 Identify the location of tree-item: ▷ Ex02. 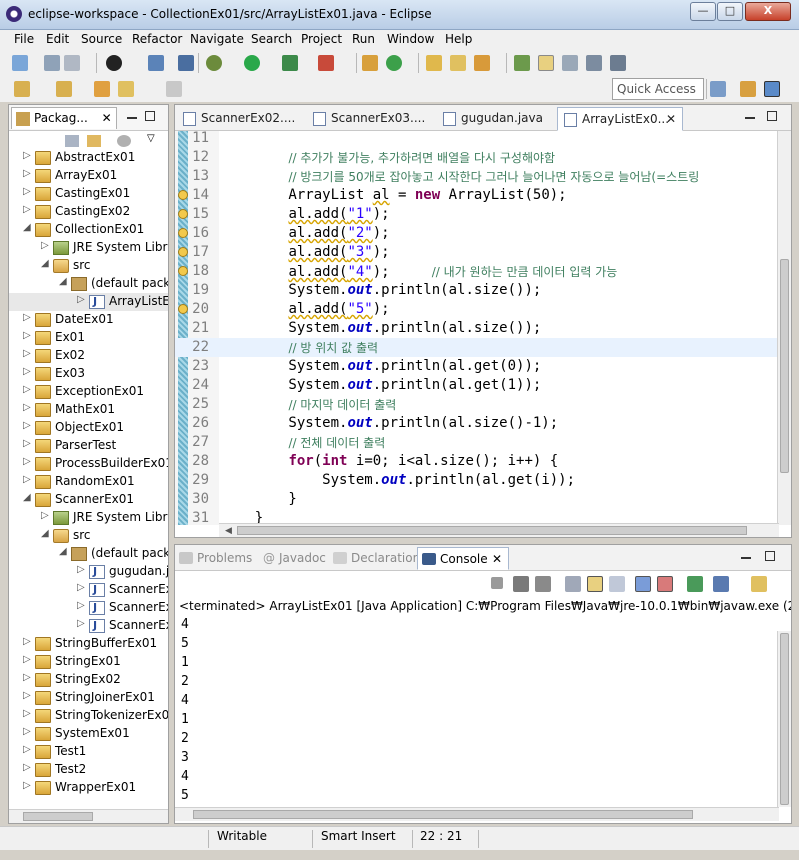
(88, 356).